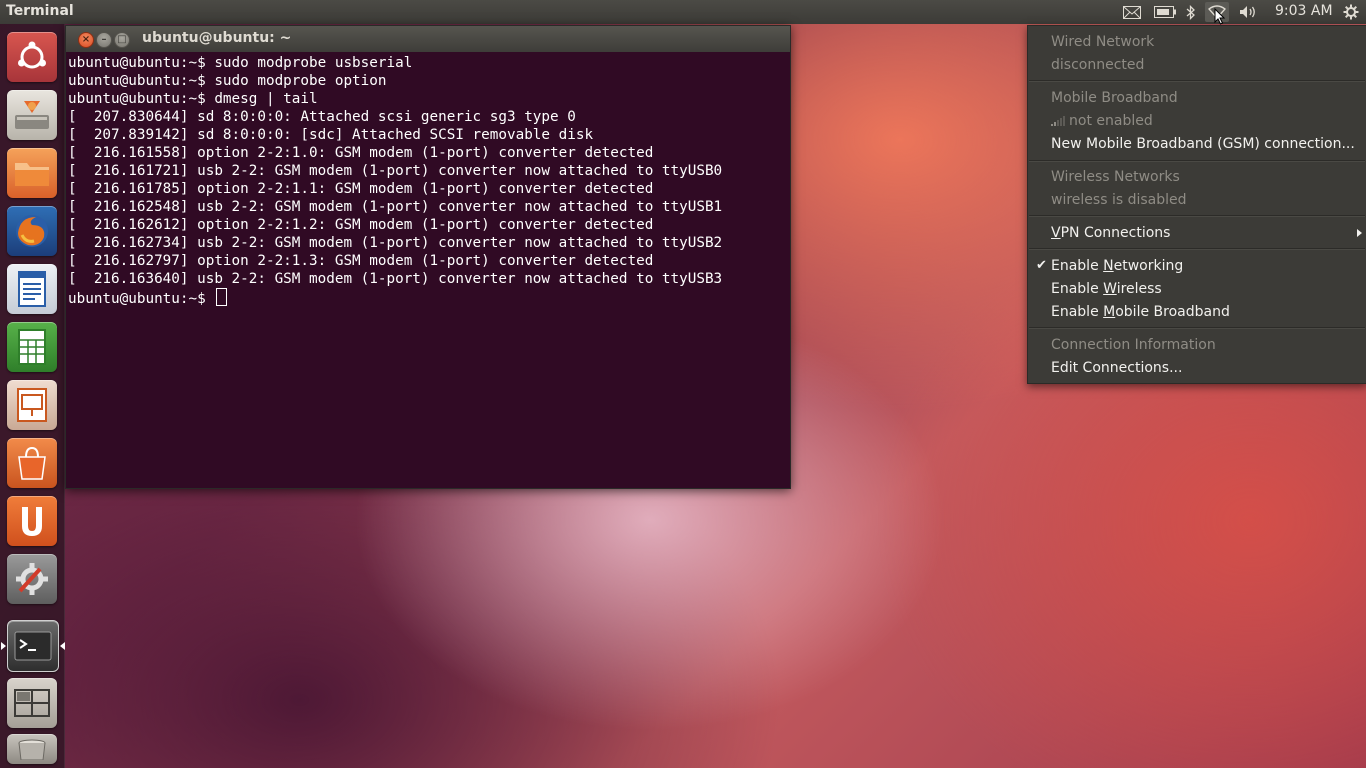 Image resolution: width=1366 pixels, height=768 pixels. Describe the element at coordinates (227, 81) in the screenshot. I see `terminal-line: ubuntu@ubuntu:~$ sudo modprobe option` at that location.